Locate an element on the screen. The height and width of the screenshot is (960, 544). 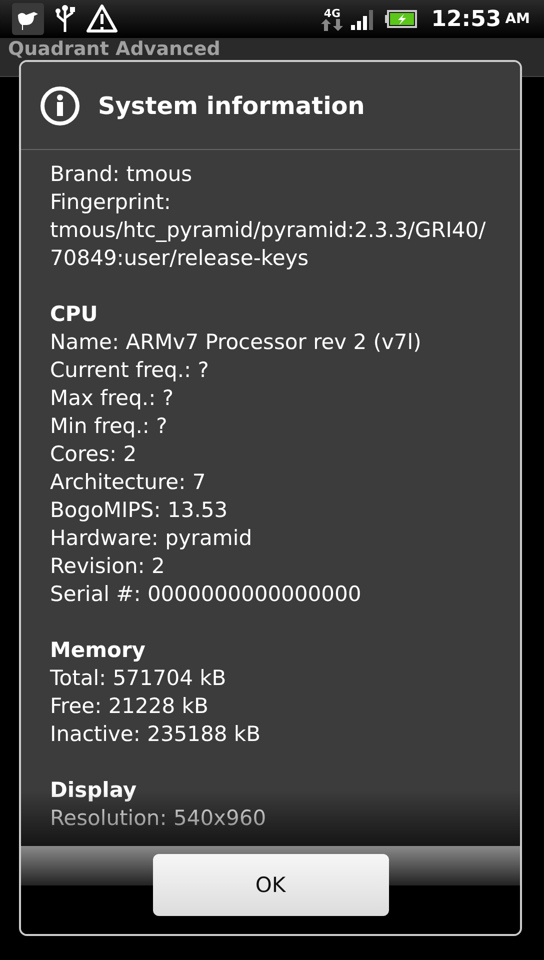
section-heading: Display is located at coordinates (94, 790).